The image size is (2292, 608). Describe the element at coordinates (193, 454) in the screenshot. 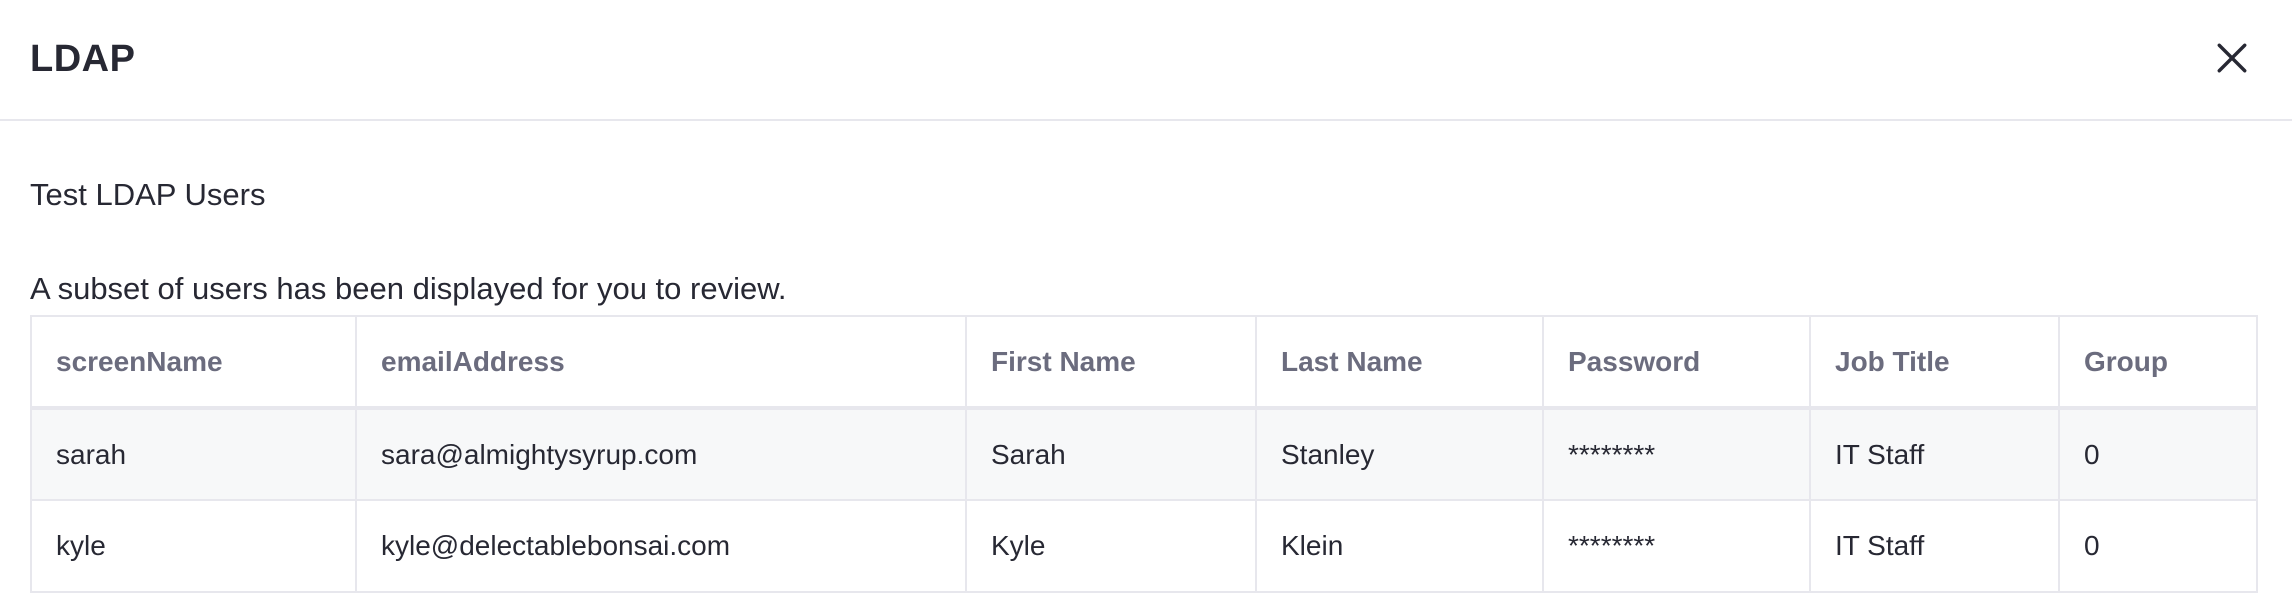

I see `cell-screenname: sarah` at that location.